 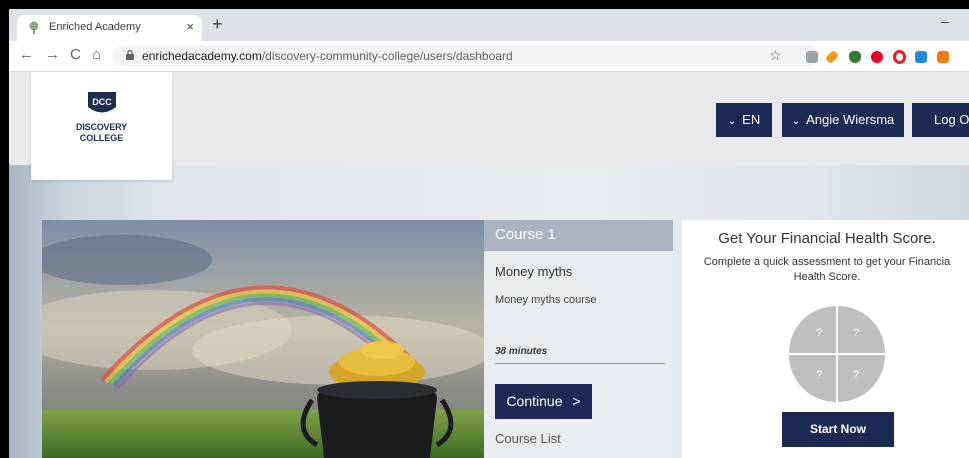 What do you see at coordinates (855, 57) in the screenshot?
I see `shield-icon` at bounding box center [855, 57].